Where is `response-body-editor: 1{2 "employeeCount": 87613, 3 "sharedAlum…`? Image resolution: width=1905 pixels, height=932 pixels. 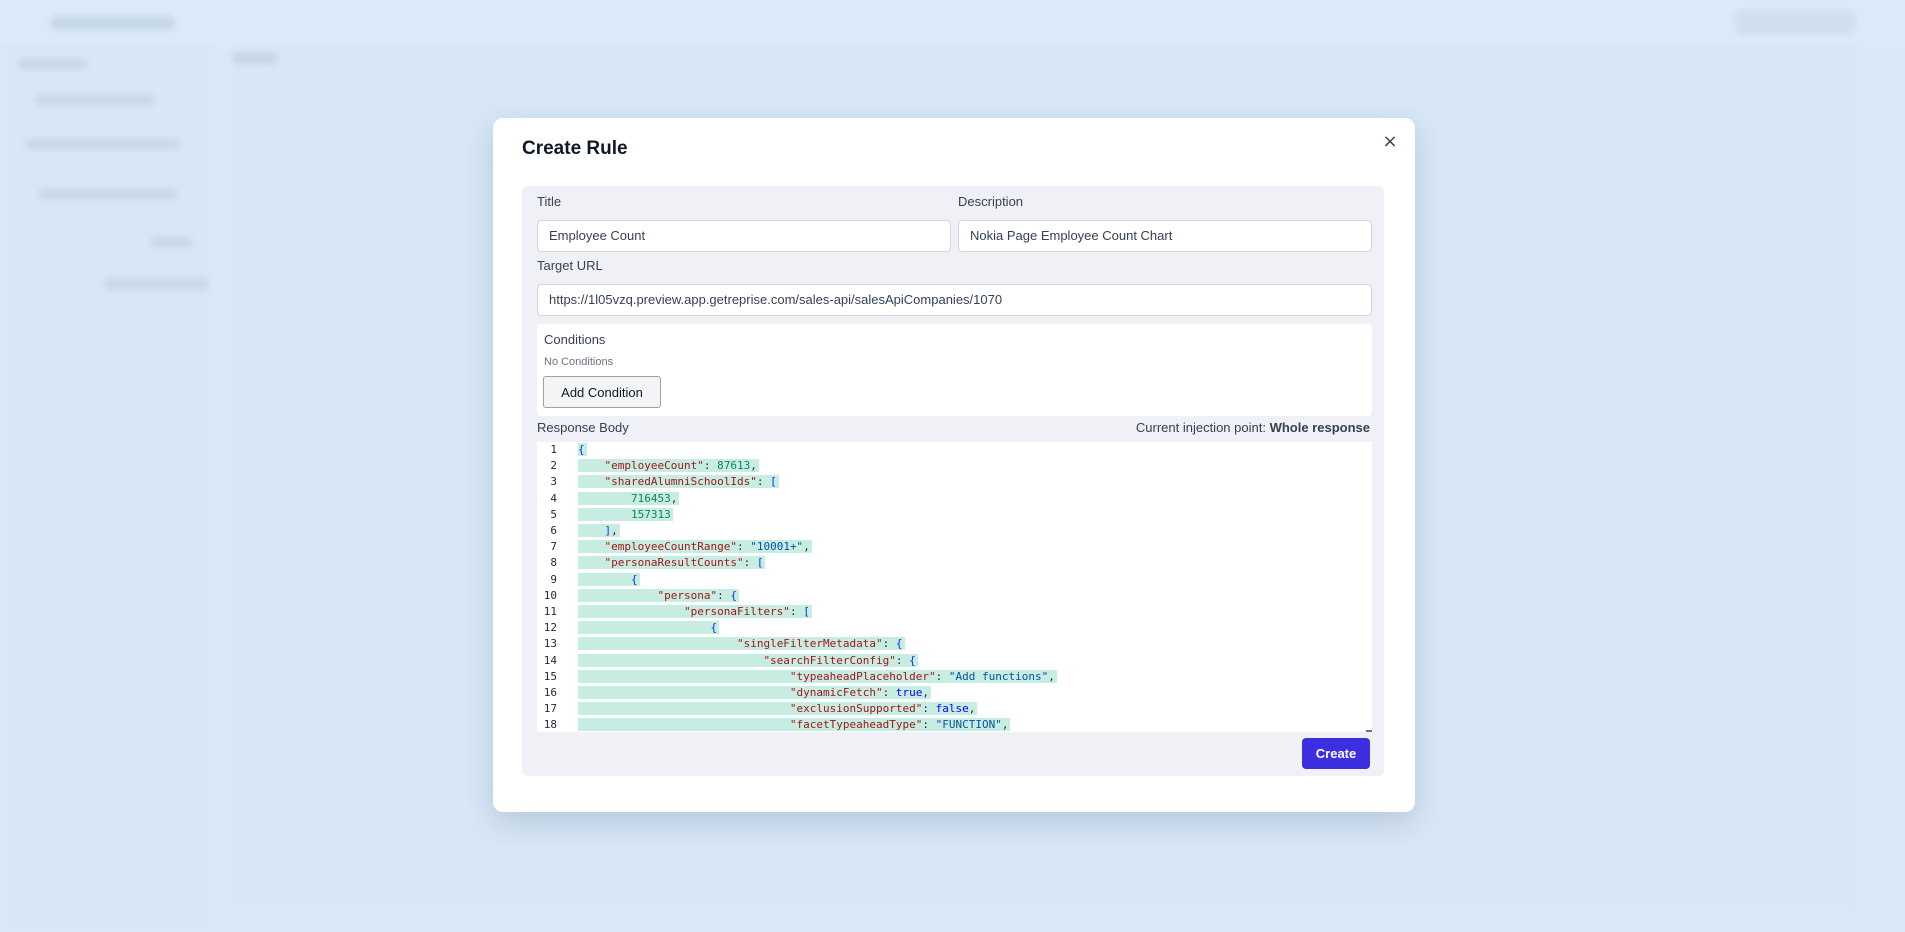 response-body-editor: 1{2 "employeeCount": 87613, 3 "sharedAlum… is located at coordinates (954, 587).